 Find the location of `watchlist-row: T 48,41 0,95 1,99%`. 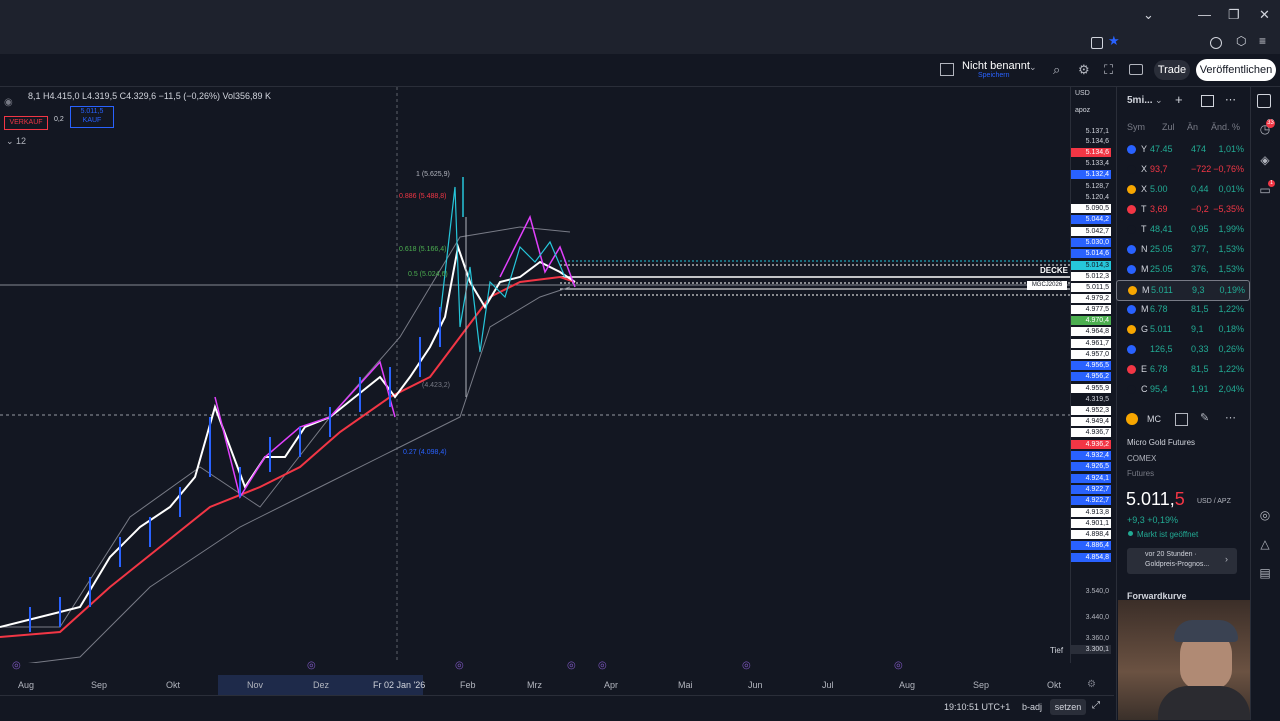

watchlist-row: T 48,41 0,95 1,99% is located at coordinates (1182, 229).